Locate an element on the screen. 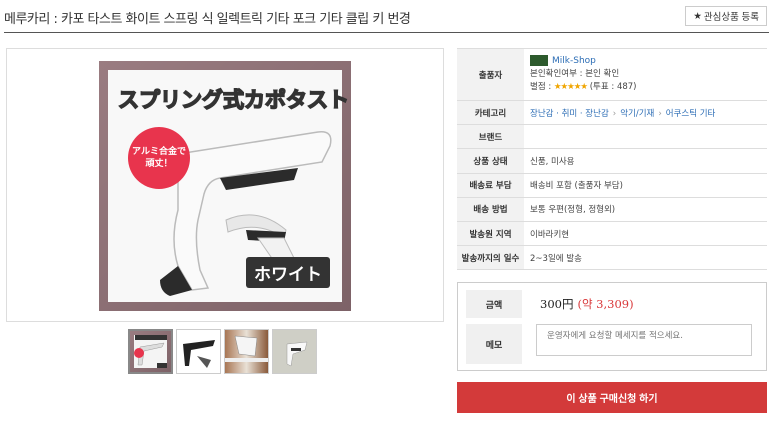 The image size is (773, 431). wishlist-label: 관심상품 등록 is located at coordinates (731, 17).